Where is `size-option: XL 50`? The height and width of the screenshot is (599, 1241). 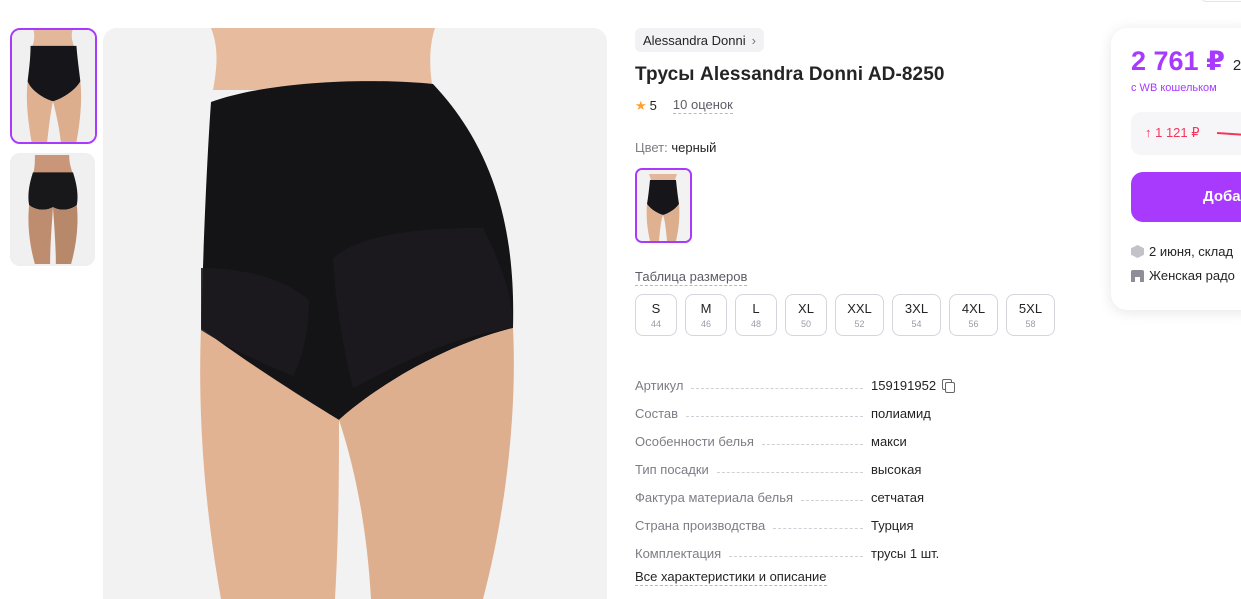 size-option: XL 50 is located at coordinates (806, 315).